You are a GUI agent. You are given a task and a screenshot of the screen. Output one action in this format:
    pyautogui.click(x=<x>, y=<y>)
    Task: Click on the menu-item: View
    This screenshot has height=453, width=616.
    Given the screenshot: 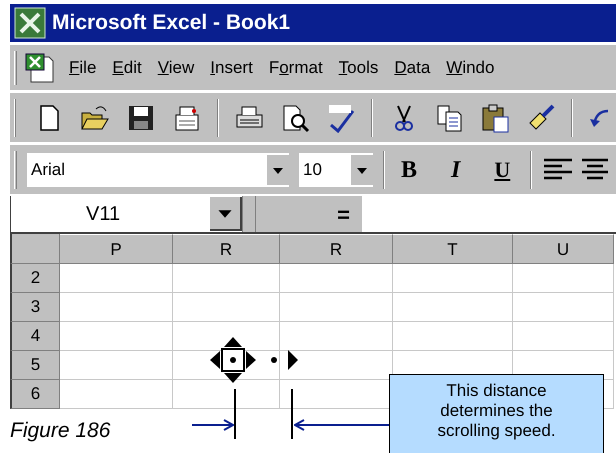 What is the action you would take?
    pyautogui.click(x=176, y=67)
    